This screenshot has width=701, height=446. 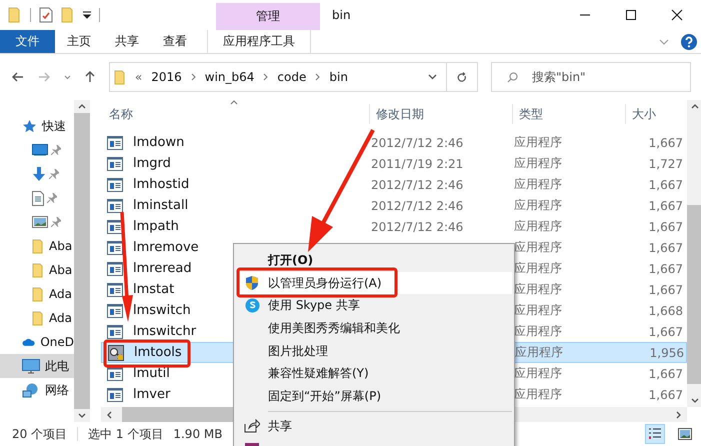 I want to click on sidebar-label: OneD, so click(x=57, y=342).